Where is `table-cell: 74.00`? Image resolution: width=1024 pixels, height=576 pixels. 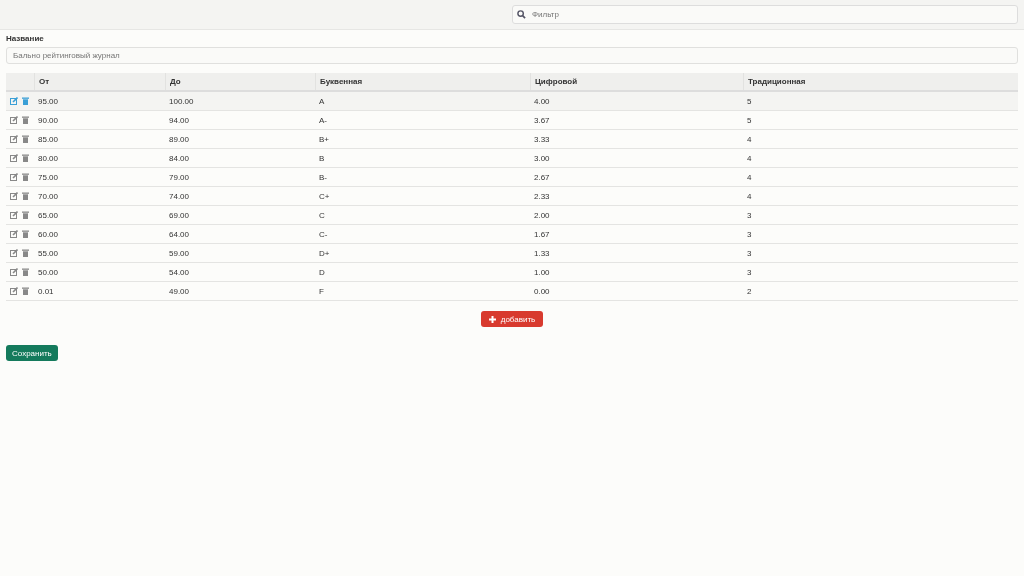 table-cell: 74.00 is located at coordinates (179, 196).